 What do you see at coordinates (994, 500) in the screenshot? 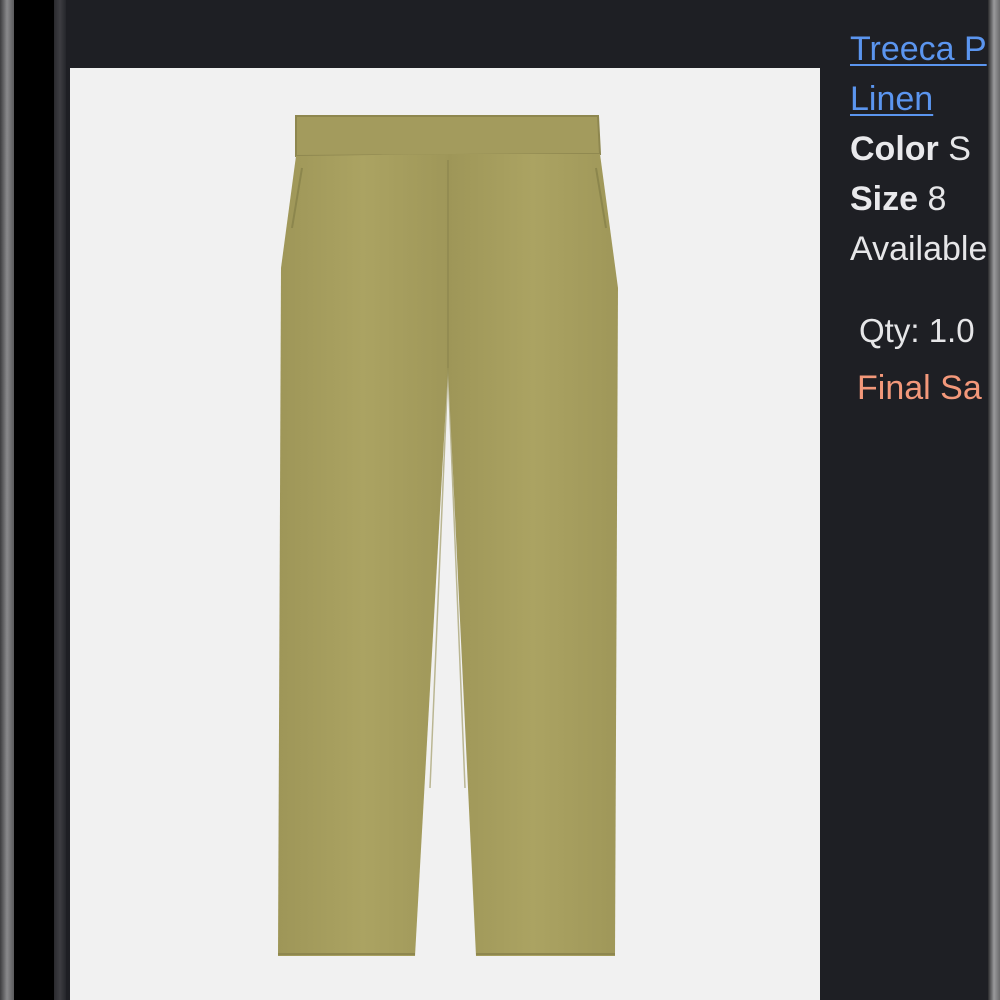
I see `device-bezel-right` at bounding box center [994, 500].